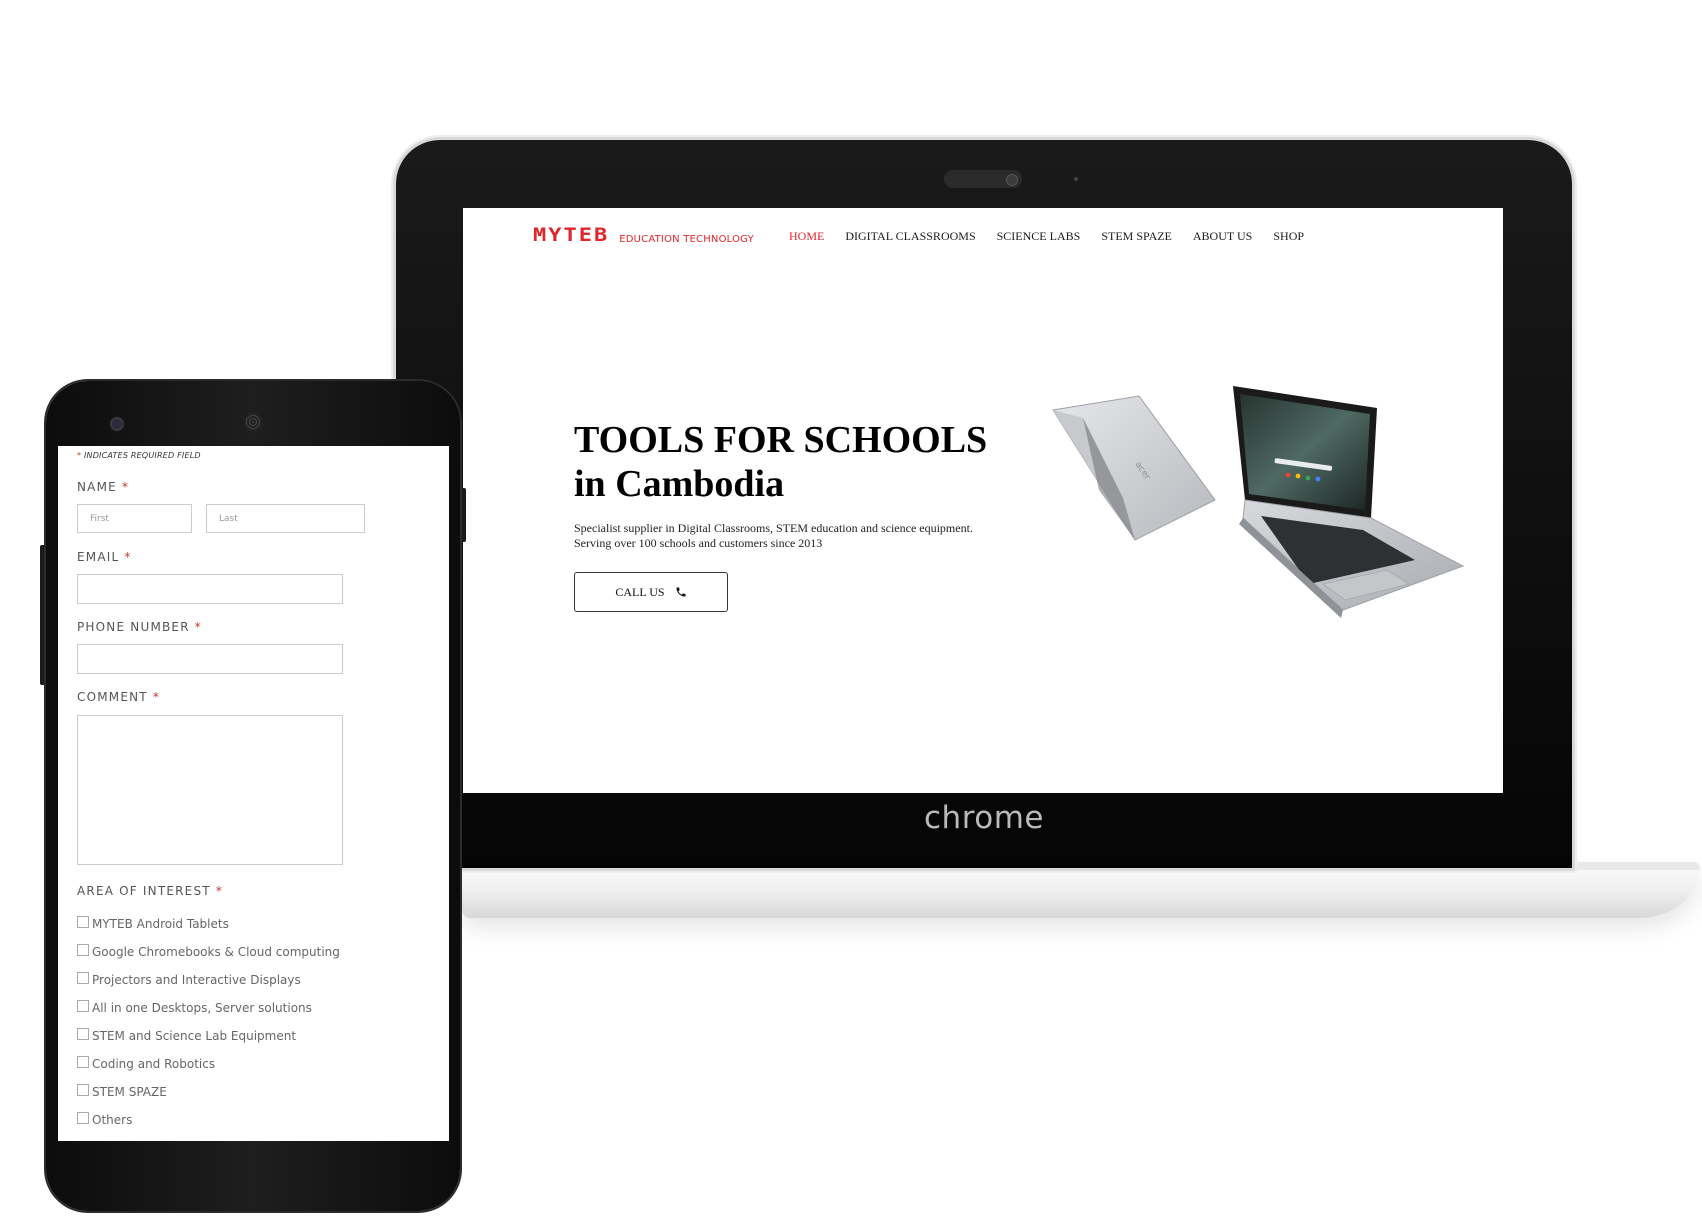 The image size is (1702, 1222). I want to click on call-us-button: CALL US, so click(651, 592).